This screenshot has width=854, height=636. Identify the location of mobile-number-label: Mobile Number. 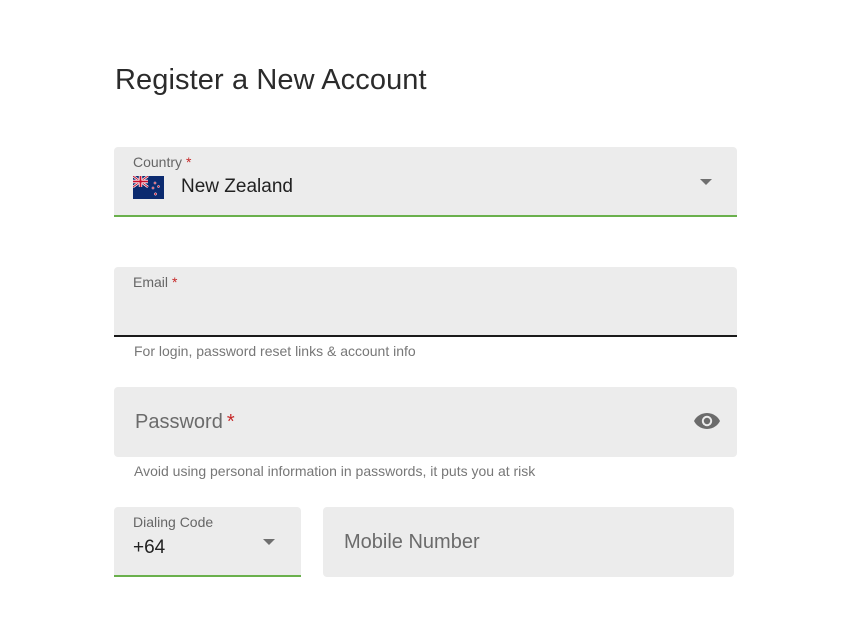
(412, 542).